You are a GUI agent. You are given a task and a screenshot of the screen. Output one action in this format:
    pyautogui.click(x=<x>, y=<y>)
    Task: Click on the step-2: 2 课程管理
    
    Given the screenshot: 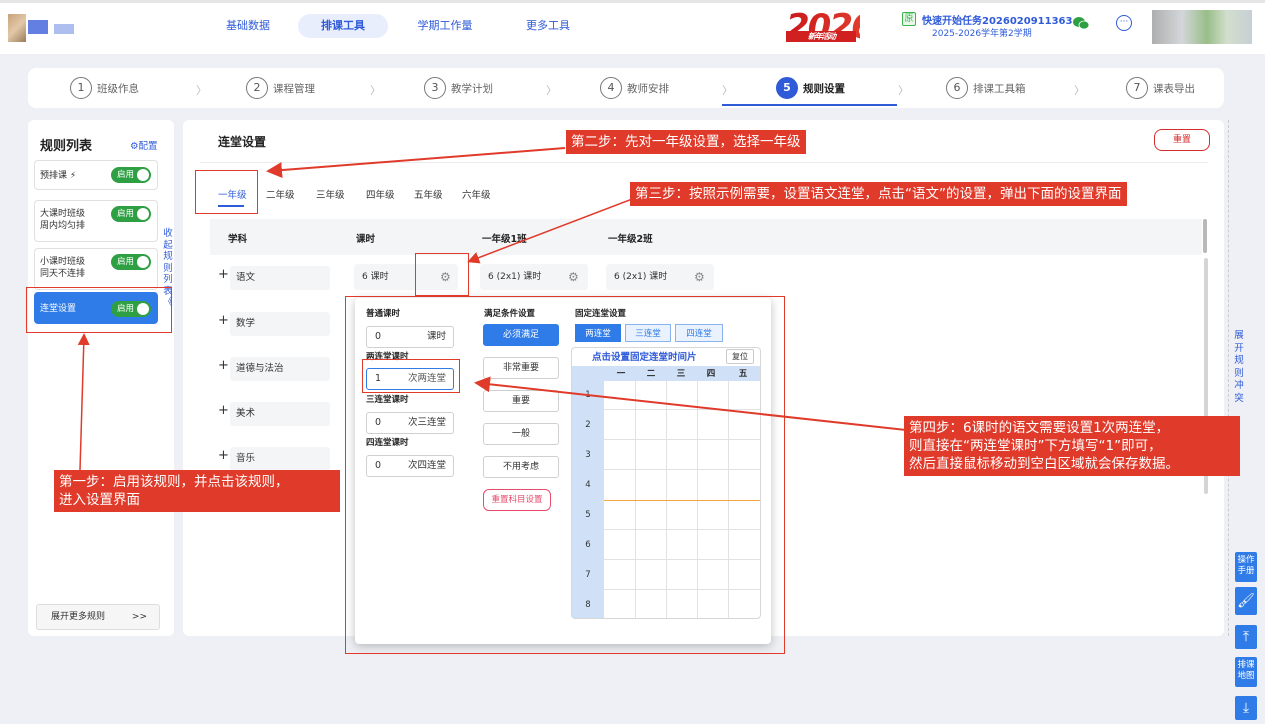 What is the action you would take?
    pyautogui.click(x=280, y=88)
    